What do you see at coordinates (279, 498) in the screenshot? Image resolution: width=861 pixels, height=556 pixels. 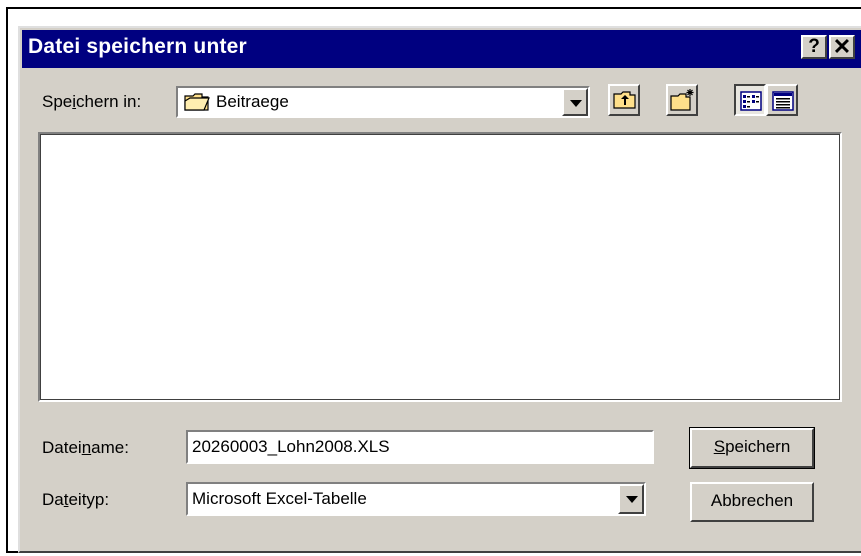 I see `filetype-value: Microsoft Excel-Tabelle` at bounding box center [279, 498].